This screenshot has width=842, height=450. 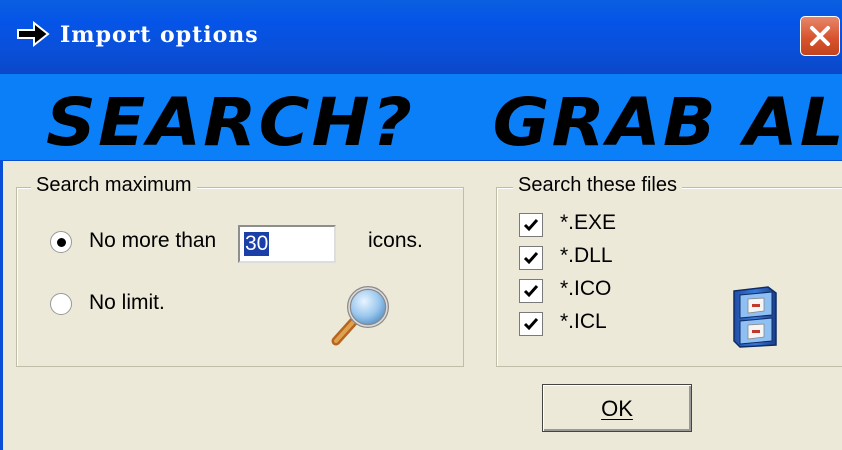 I want to click on ok-button: OK, so click(x=617, y=408).